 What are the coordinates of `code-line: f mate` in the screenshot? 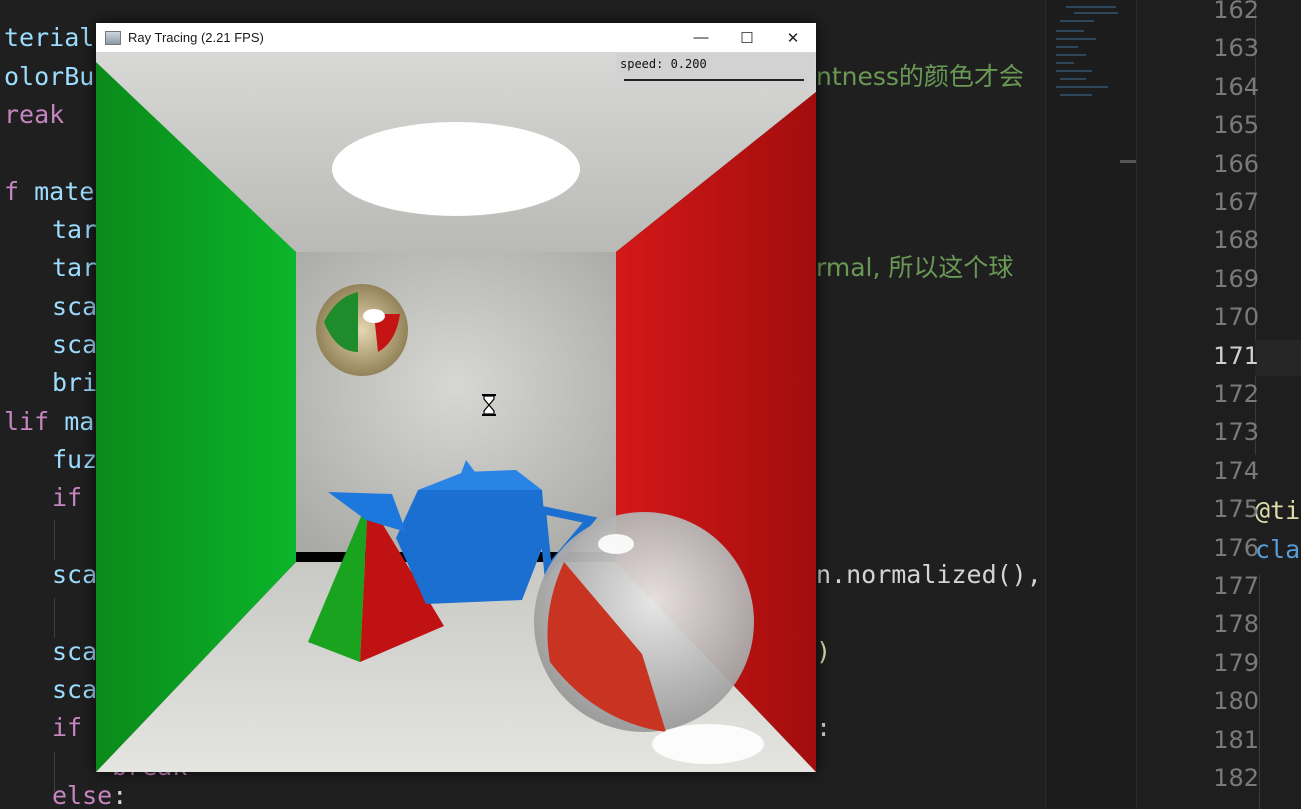 It's located at (49, 192).